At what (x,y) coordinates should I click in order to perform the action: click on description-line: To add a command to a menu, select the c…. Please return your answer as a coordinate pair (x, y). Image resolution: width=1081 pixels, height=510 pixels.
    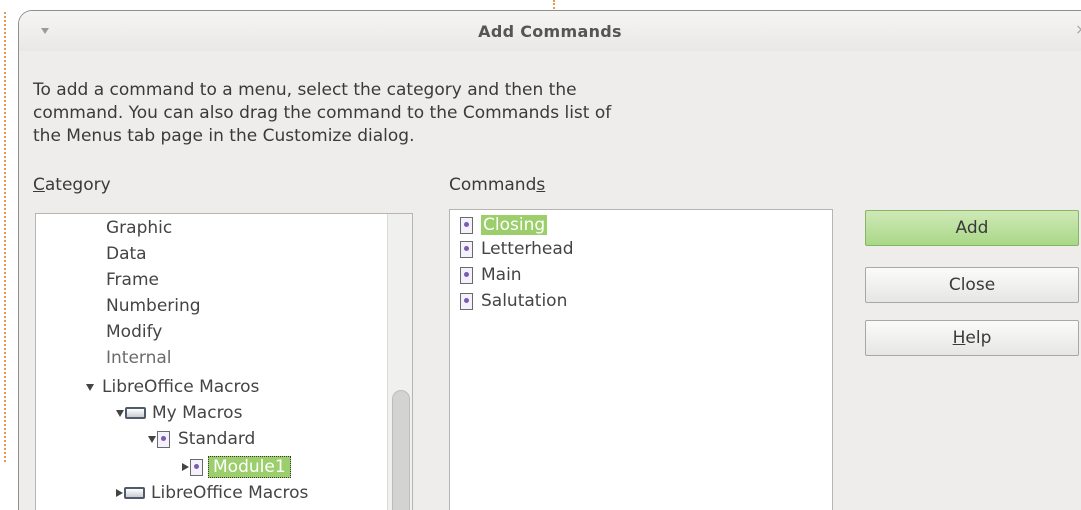
    Looking at the image, I should click on (305, 90).